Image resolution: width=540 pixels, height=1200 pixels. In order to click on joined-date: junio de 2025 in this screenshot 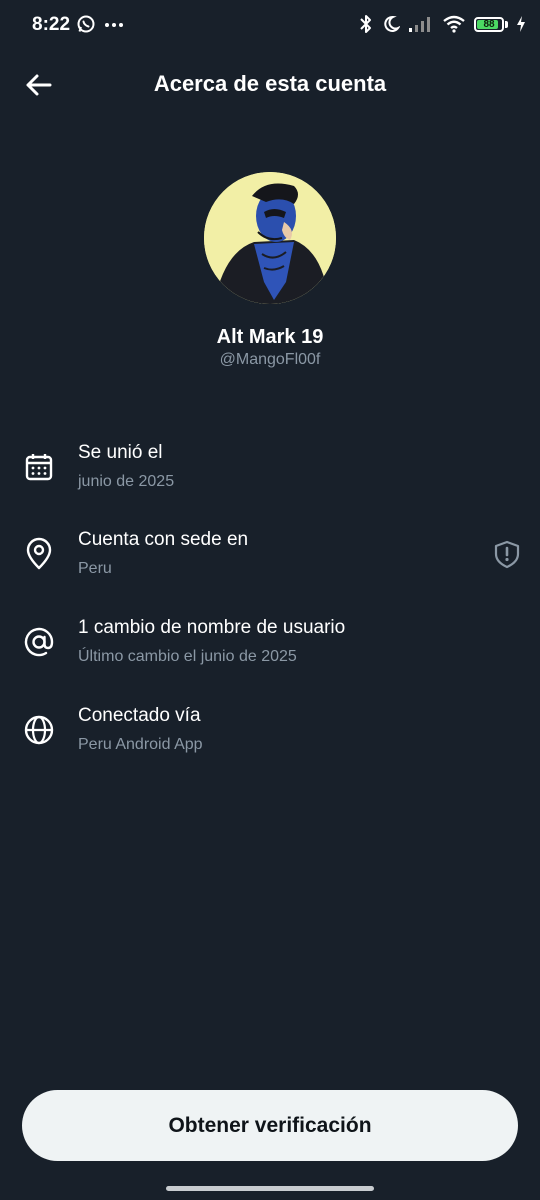, I will do `click(126, 481)`.